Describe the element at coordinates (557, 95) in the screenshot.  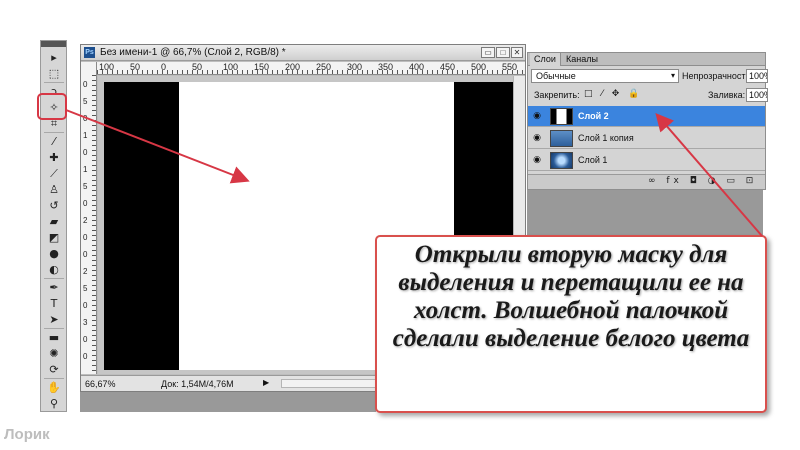
I see `lock-label: Закрепить:` at that location.